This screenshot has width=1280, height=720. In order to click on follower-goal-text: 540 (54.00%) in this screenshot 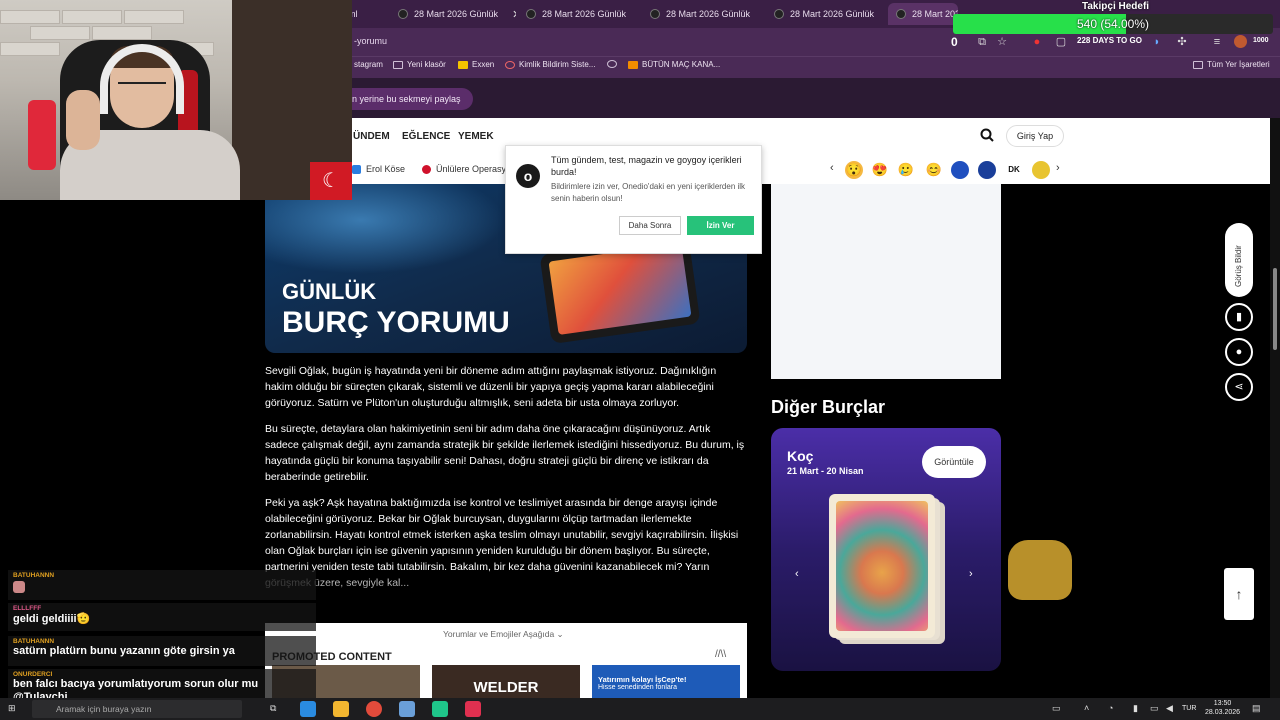, I will do `click(1113, 24)`.